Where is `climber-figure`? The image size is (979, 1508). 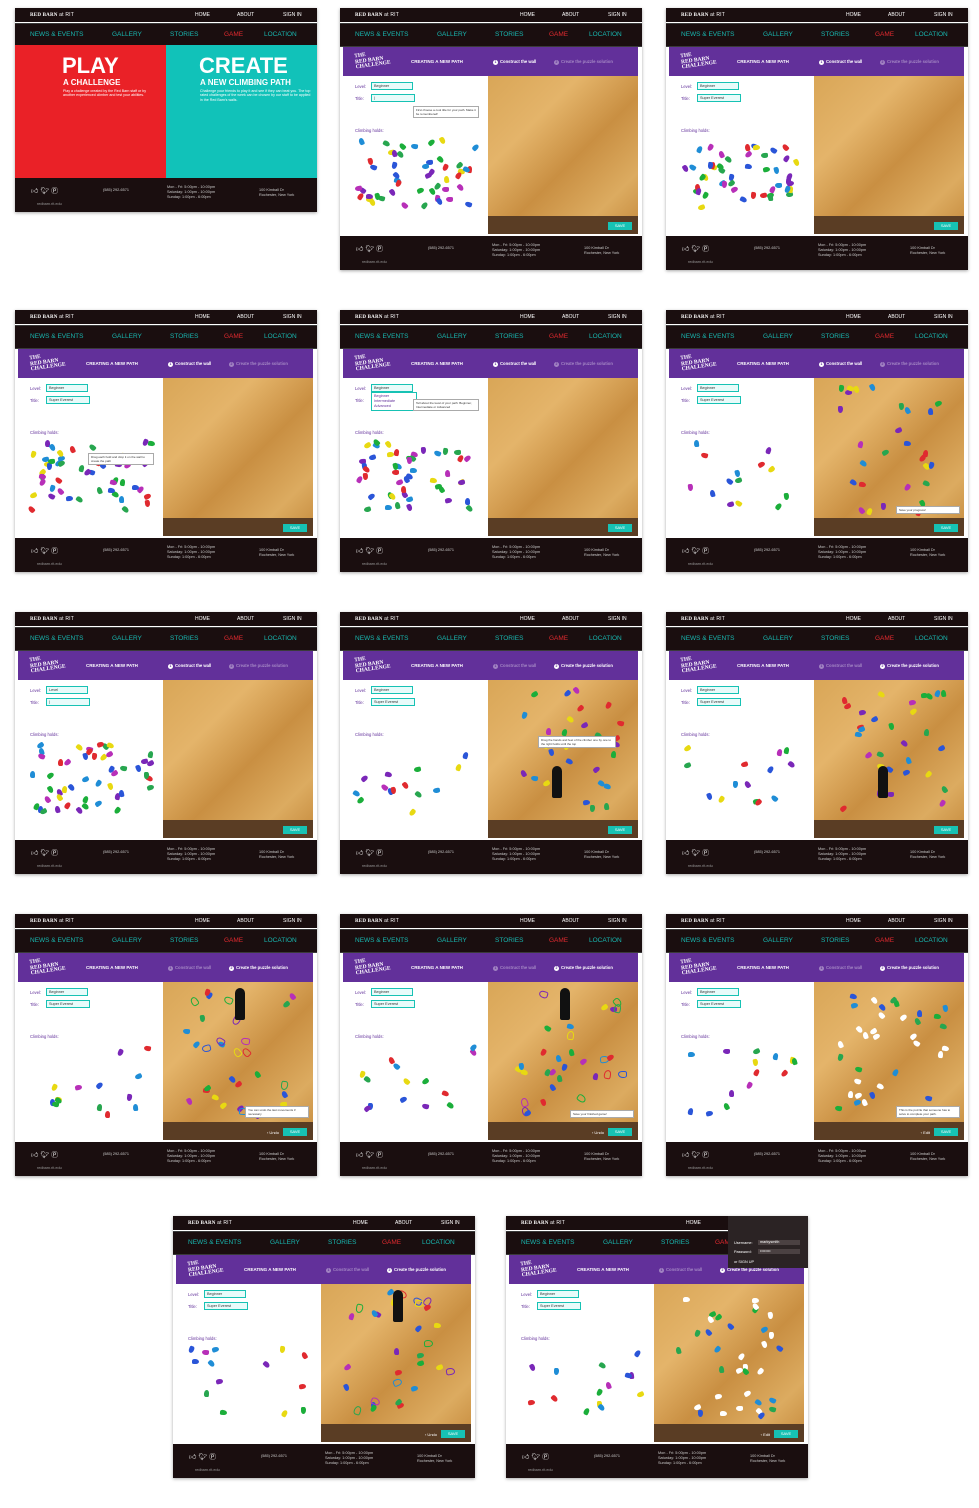 climber-figure is located at coordinates (557, 782).